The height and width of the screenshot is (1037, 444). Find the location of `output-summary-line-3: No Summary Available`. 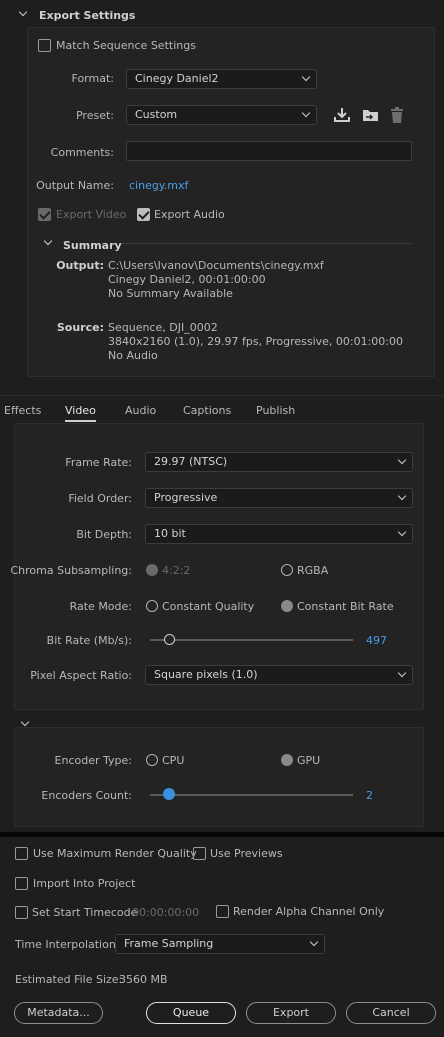

output-summary-line-3: No Summary Available is located at coordinates (170, 293).